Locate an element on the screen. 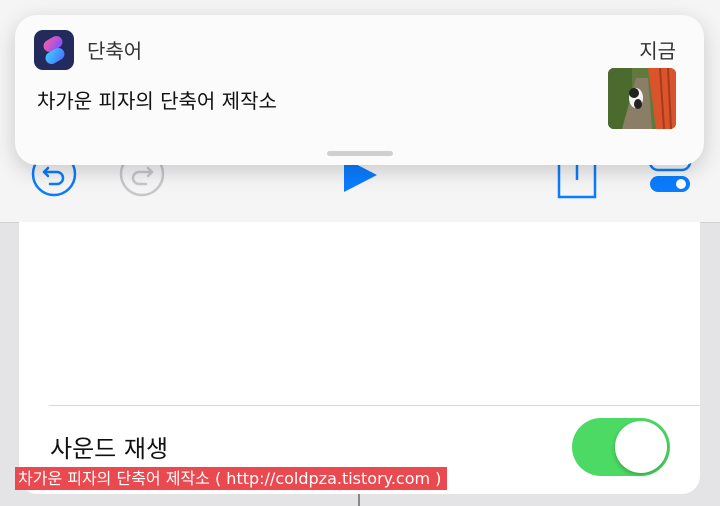 The image size is (720, 506). notification-message: 차가운 피자의 단축어 제작소 is located at coordinates (157, 101).